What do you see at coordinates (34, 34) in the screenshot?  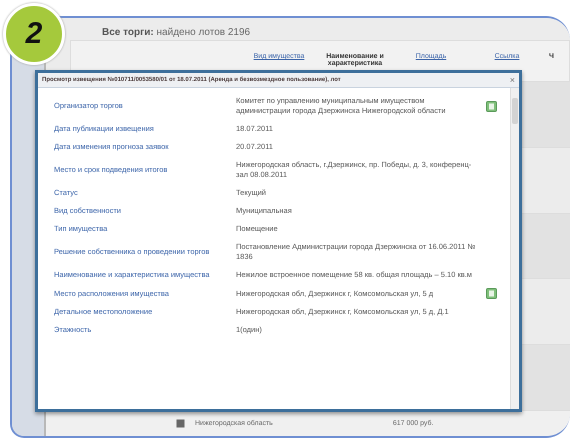 I see `step-badge: 2` at bounding box center [34, 34].